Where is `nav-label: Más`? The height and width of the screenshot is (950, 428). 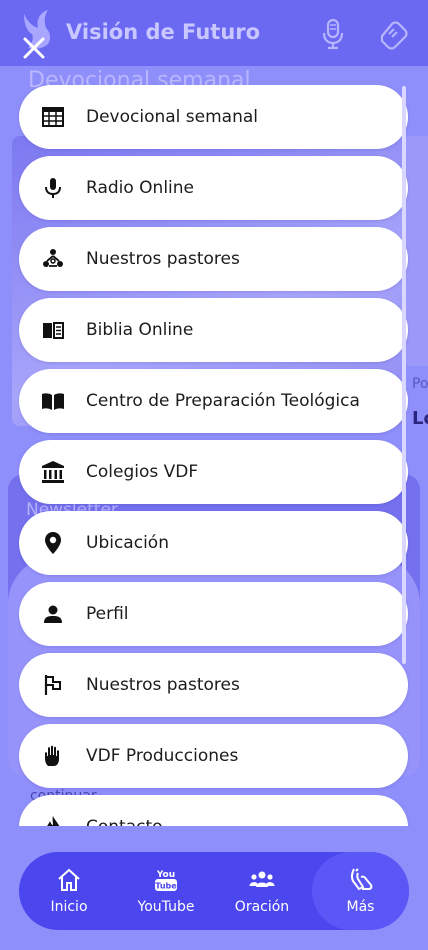 nav-label: Más is located at coordinates (360, 907).